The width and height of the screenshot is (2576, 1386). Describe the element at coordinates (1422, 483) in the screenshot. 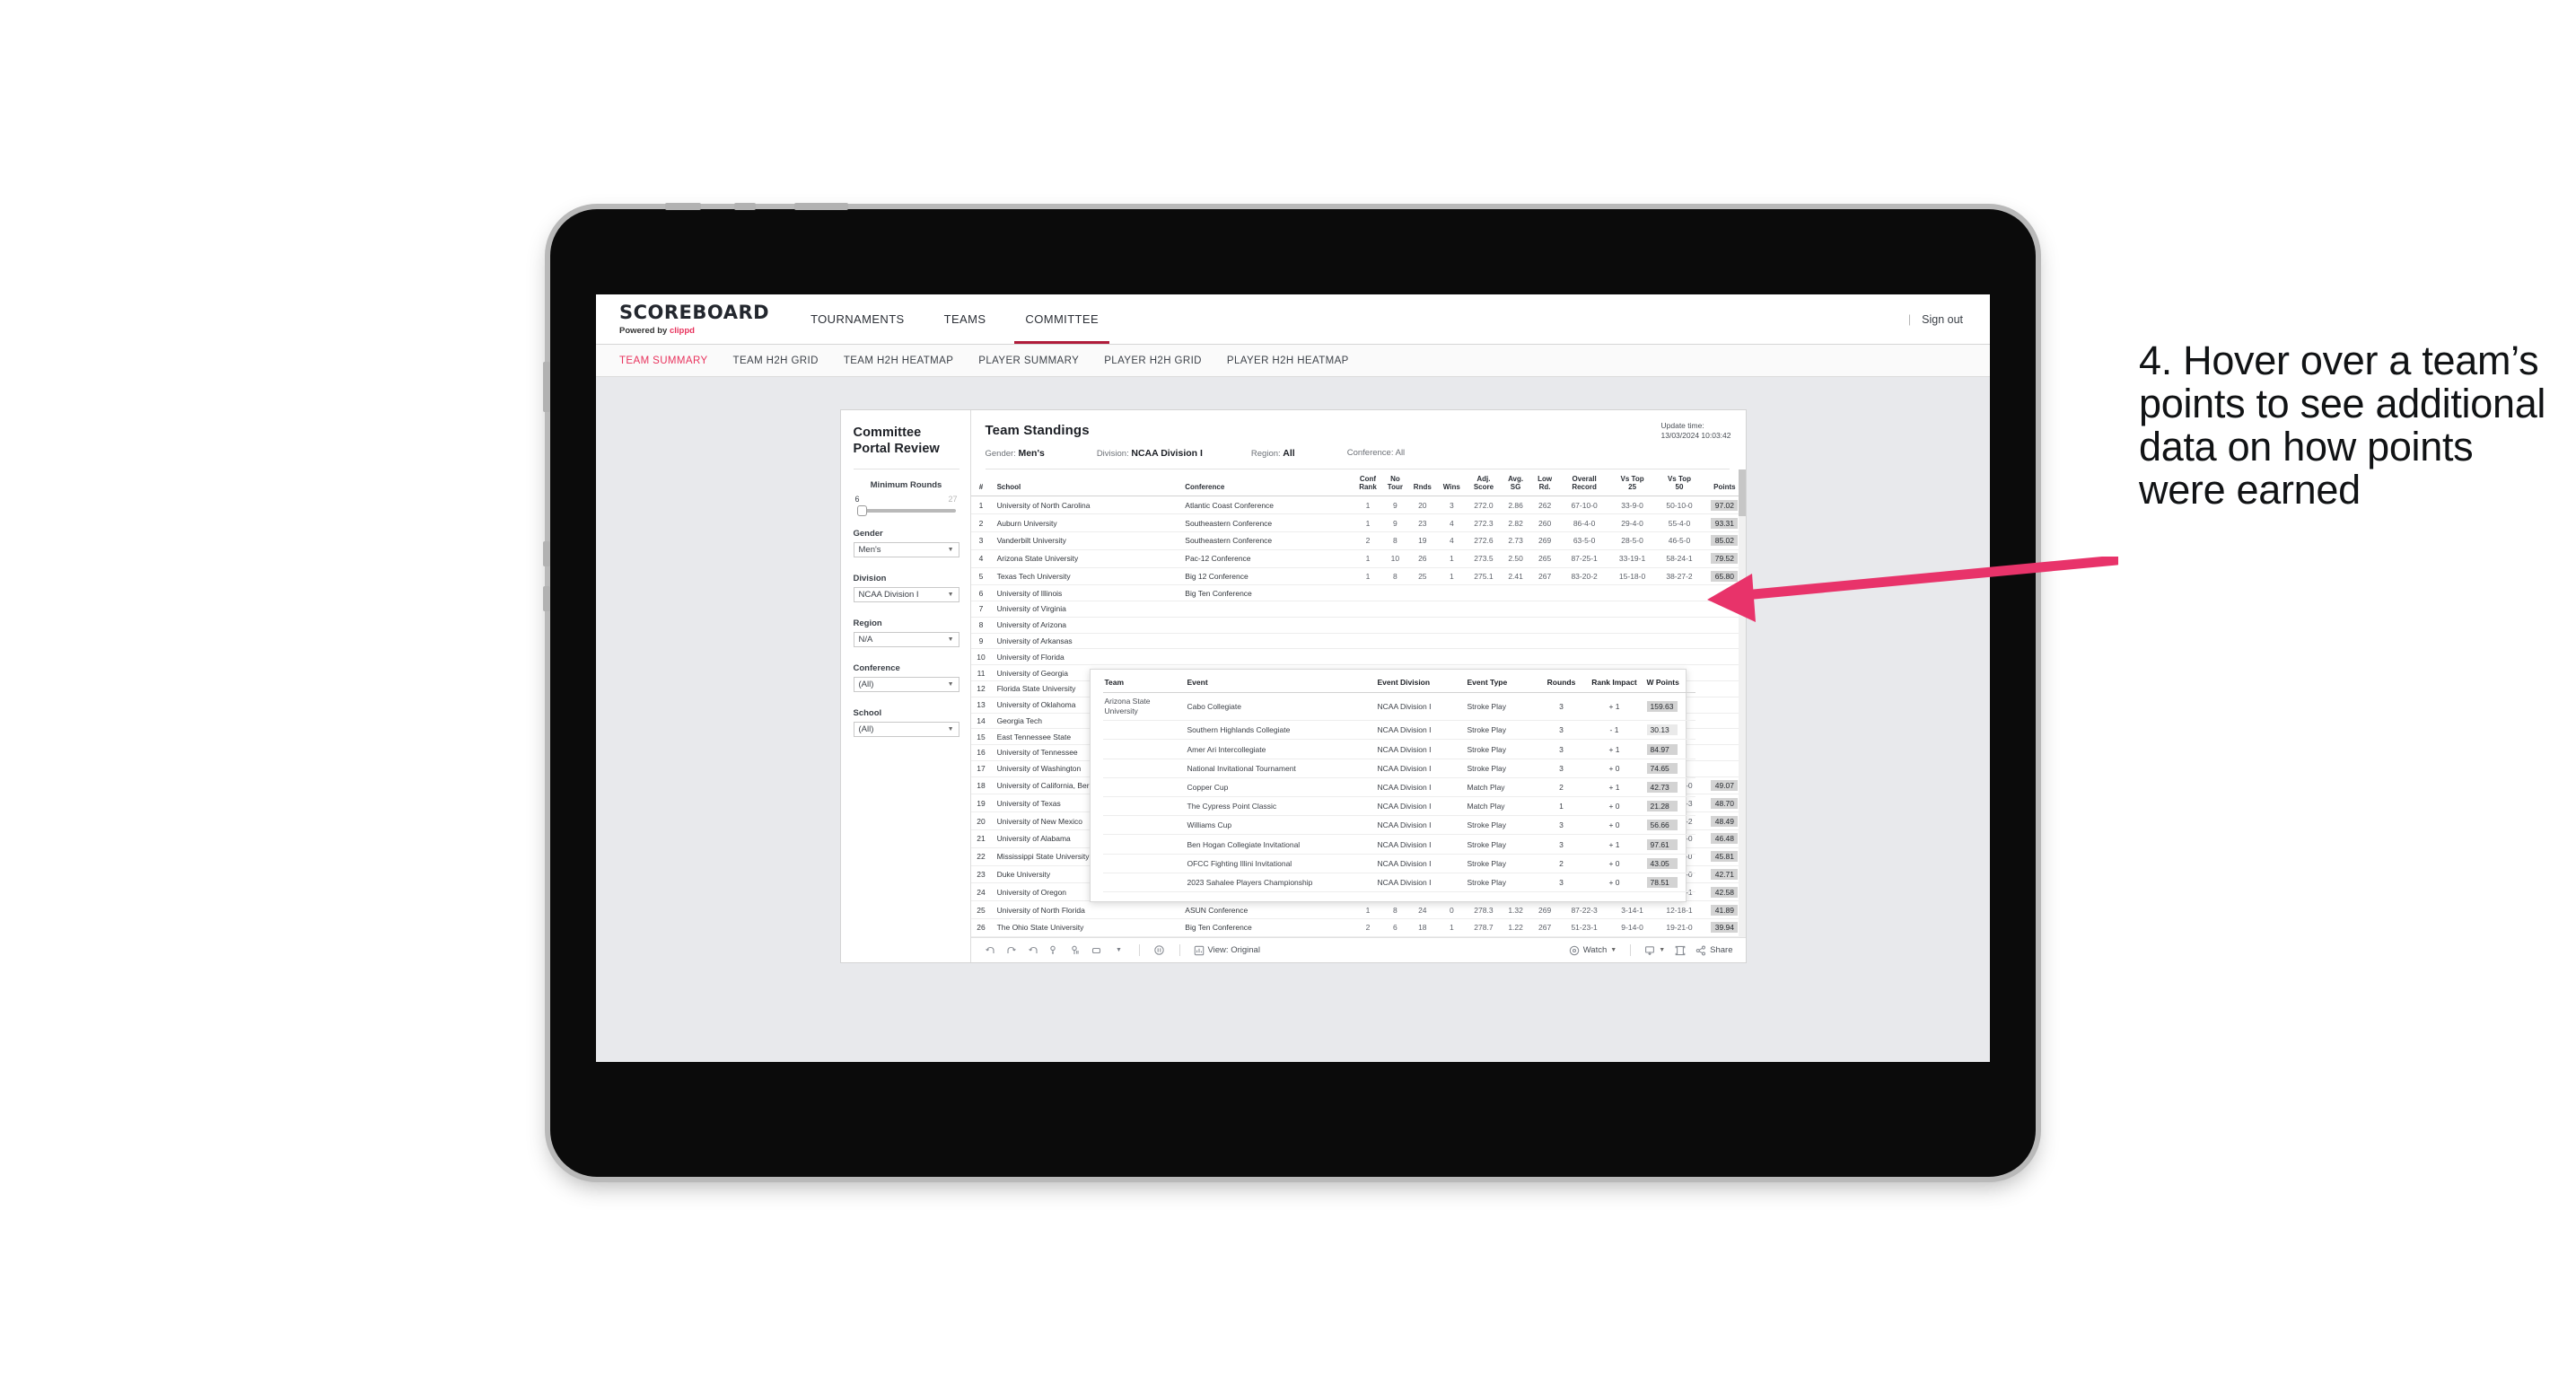

I see `standings-col-rnds: Rnds` at that location.